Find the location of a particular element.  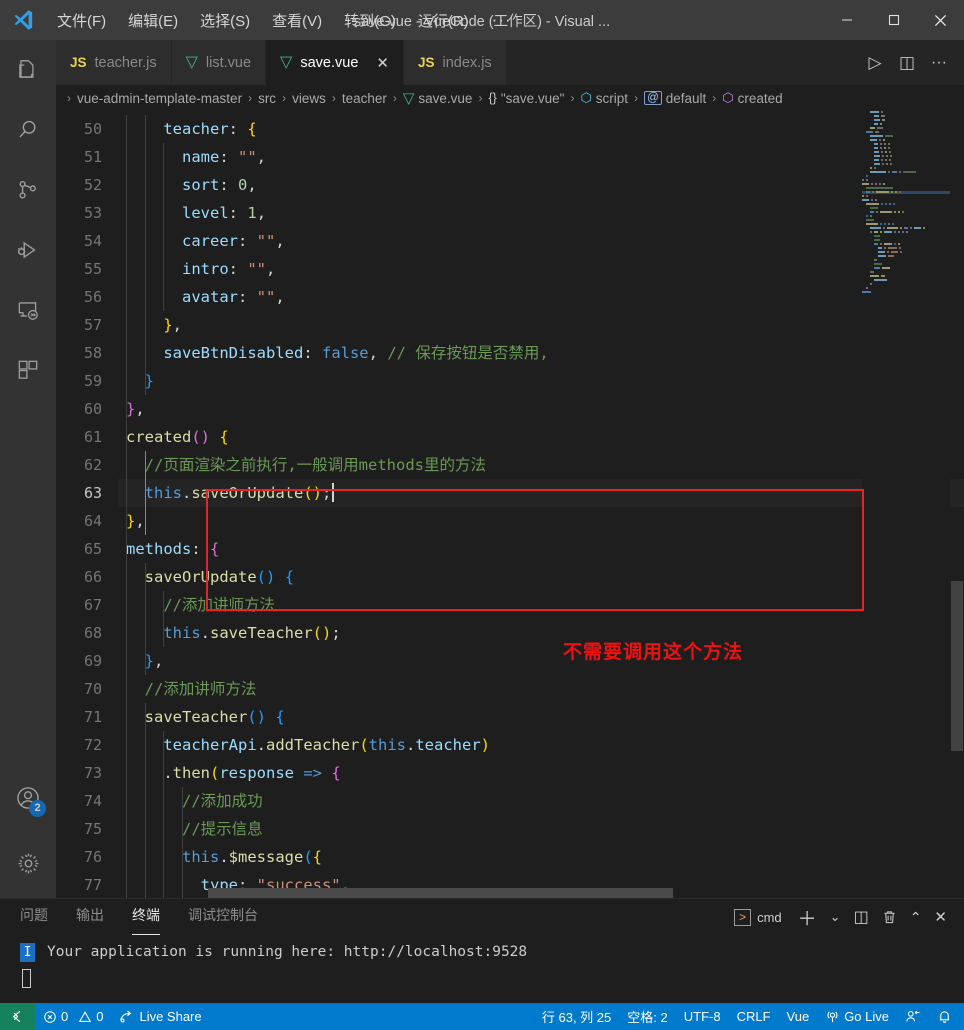

breadcrumb-item-project: vue-admin-template-master is located at coordinates (159, 98).